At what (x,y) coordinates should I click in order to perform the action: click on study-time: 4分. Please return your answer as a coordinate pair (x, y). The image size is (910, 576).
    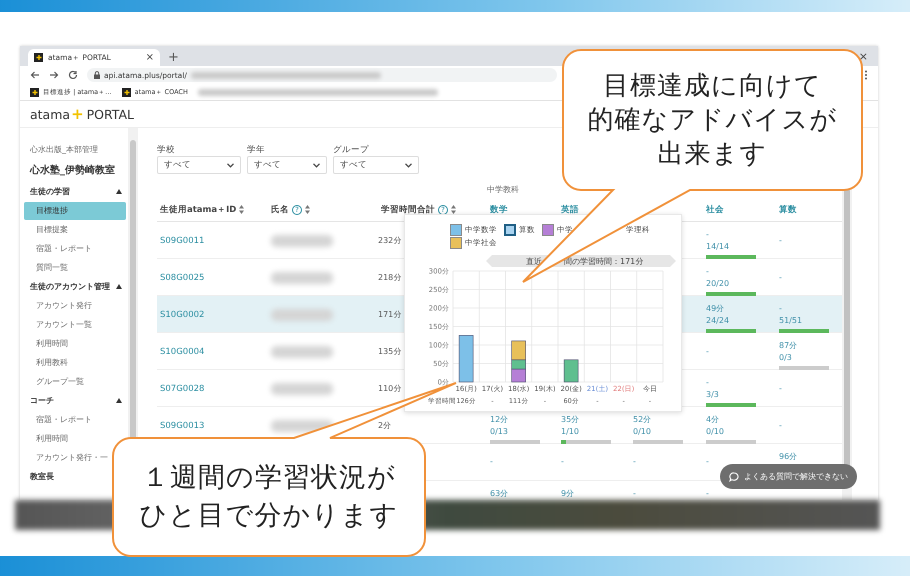
    Looking at the image, I should click on (713, 420).